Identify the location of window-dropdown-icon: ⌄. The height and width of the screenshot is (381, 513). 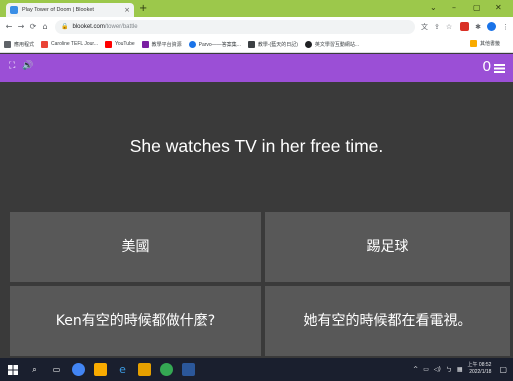
(433, 8).